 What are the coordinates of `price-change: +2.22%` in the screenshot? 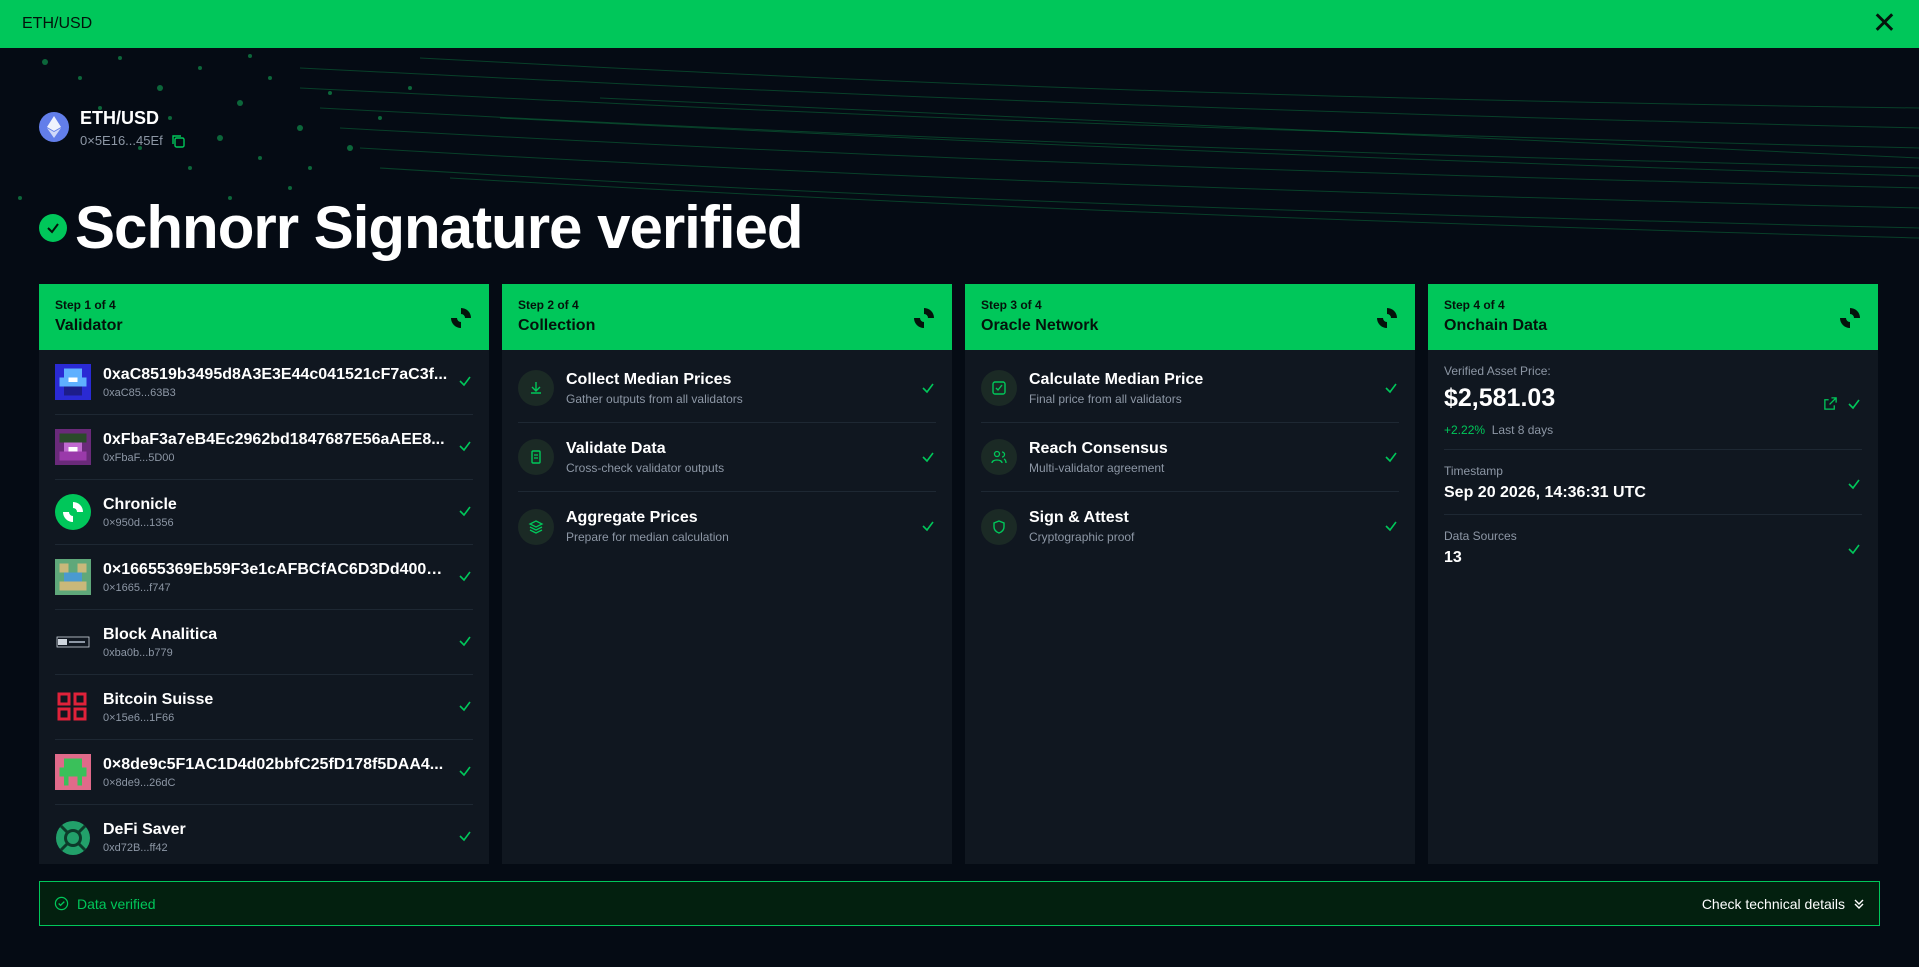 It's located at (1465, 430).